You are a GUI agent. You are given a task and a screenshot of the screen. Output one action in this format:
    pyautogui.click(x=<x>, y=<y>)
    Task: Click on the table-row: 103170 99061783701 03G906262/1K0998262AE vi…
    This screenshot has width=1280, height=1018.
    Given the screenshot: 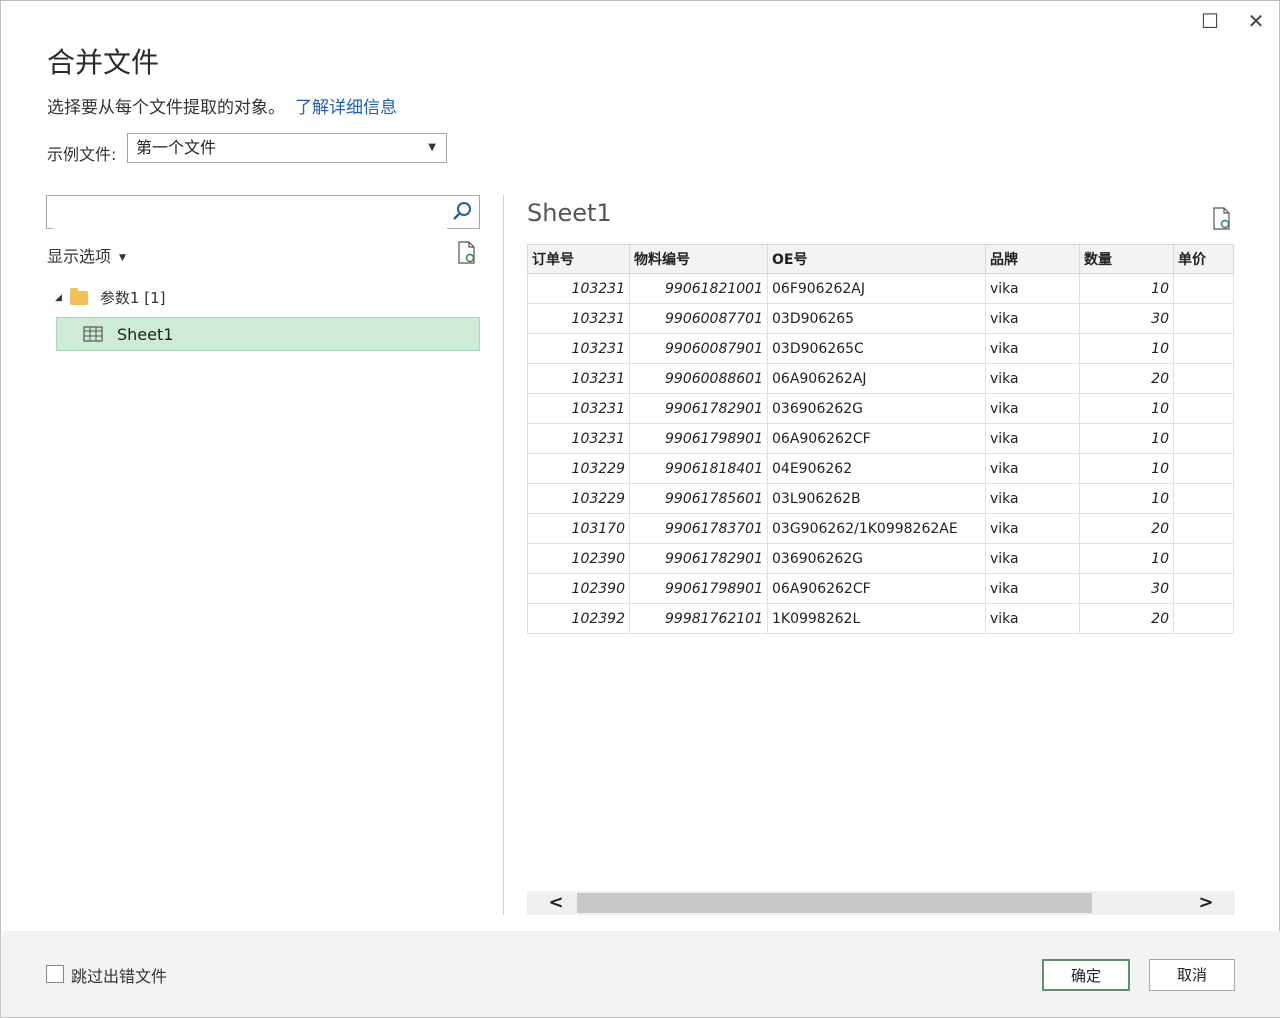 What is the action you would take?
    pyautogui.click(x=880, y=528)
    